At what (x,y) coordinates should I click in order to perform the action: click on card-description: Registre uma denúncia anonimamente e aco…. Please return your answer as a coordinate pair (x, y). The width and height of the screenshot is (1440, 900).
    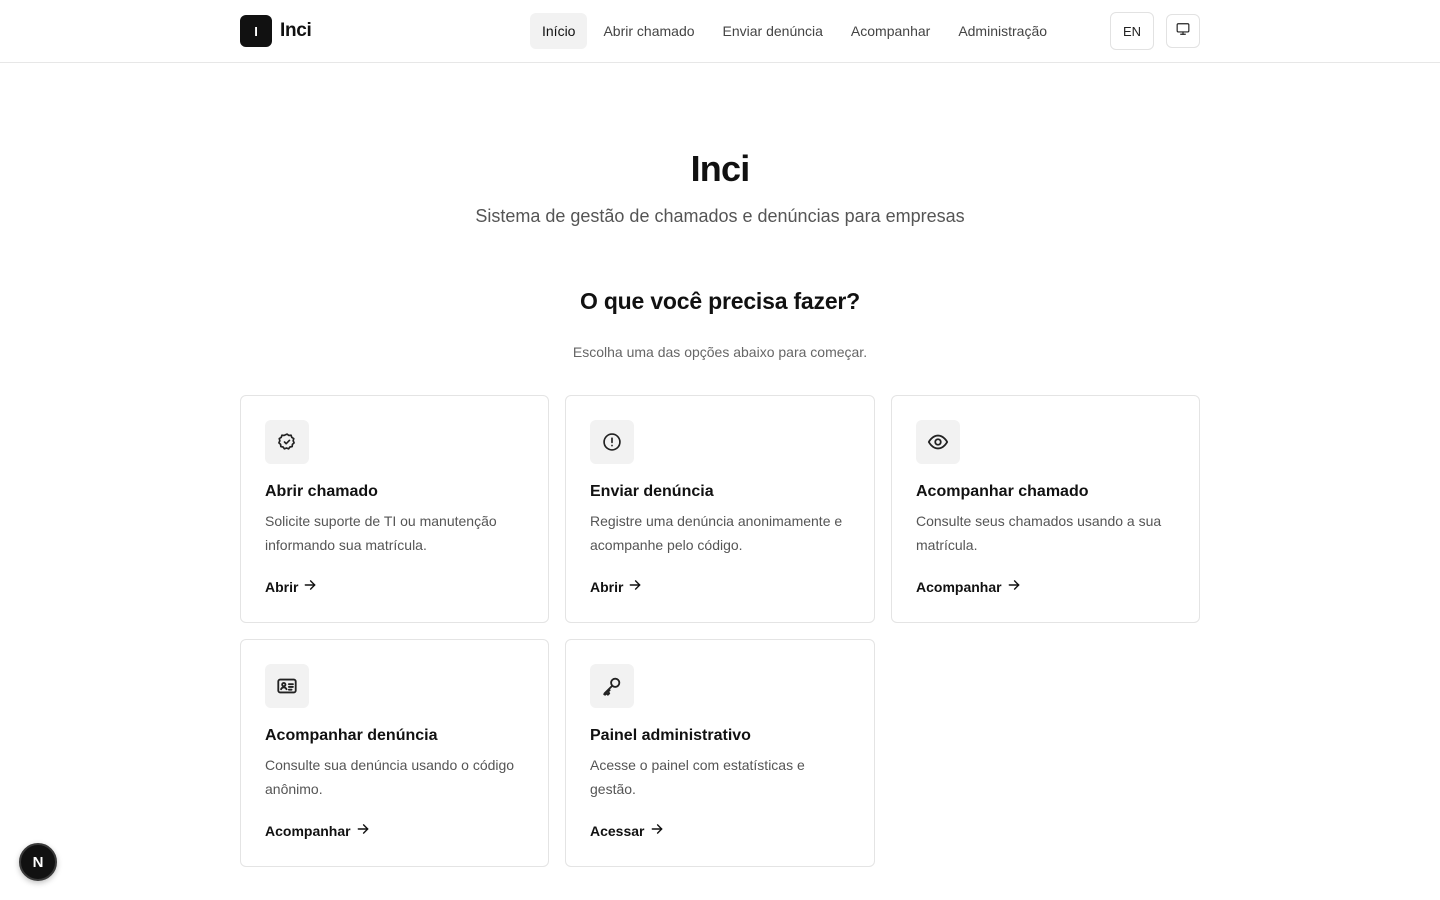
    Looking at the image, I should click on (716, 533).